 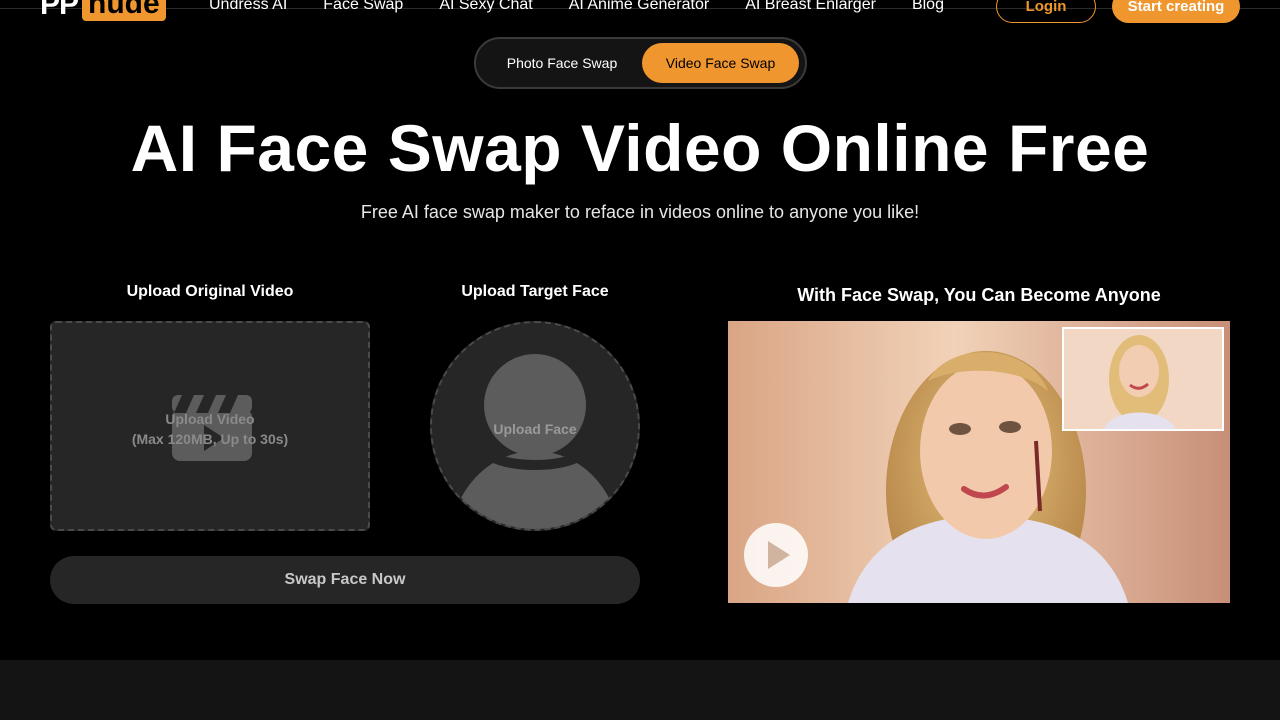 I want to click on play-icon, so click(x=779, y=555).